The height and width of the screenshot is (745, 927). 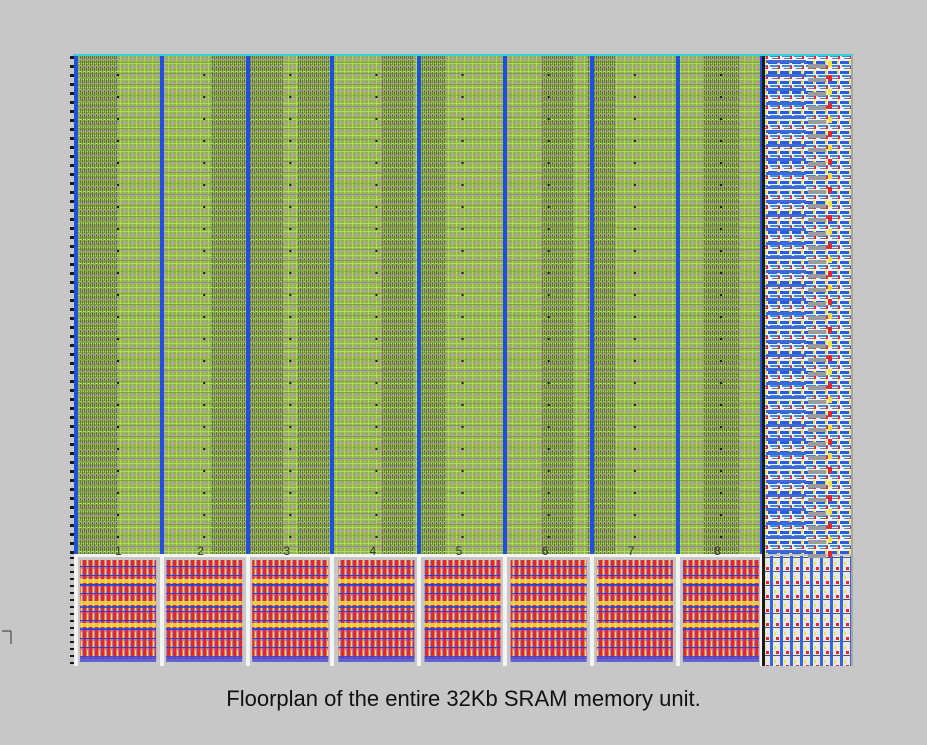 I want to click on corner-marker-icon, so click(x=7, y=637).